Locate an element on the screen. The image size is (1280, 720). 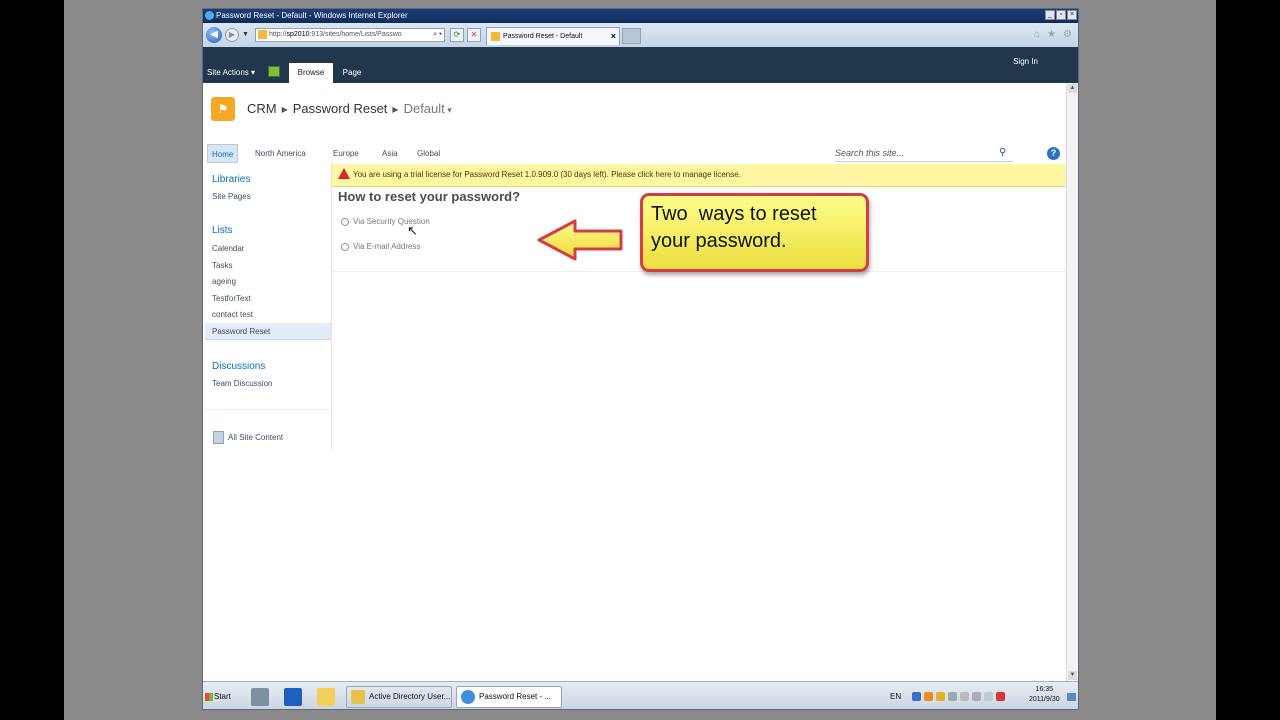
sign-in-link: Sign In is located at coordinates (1025, 61).